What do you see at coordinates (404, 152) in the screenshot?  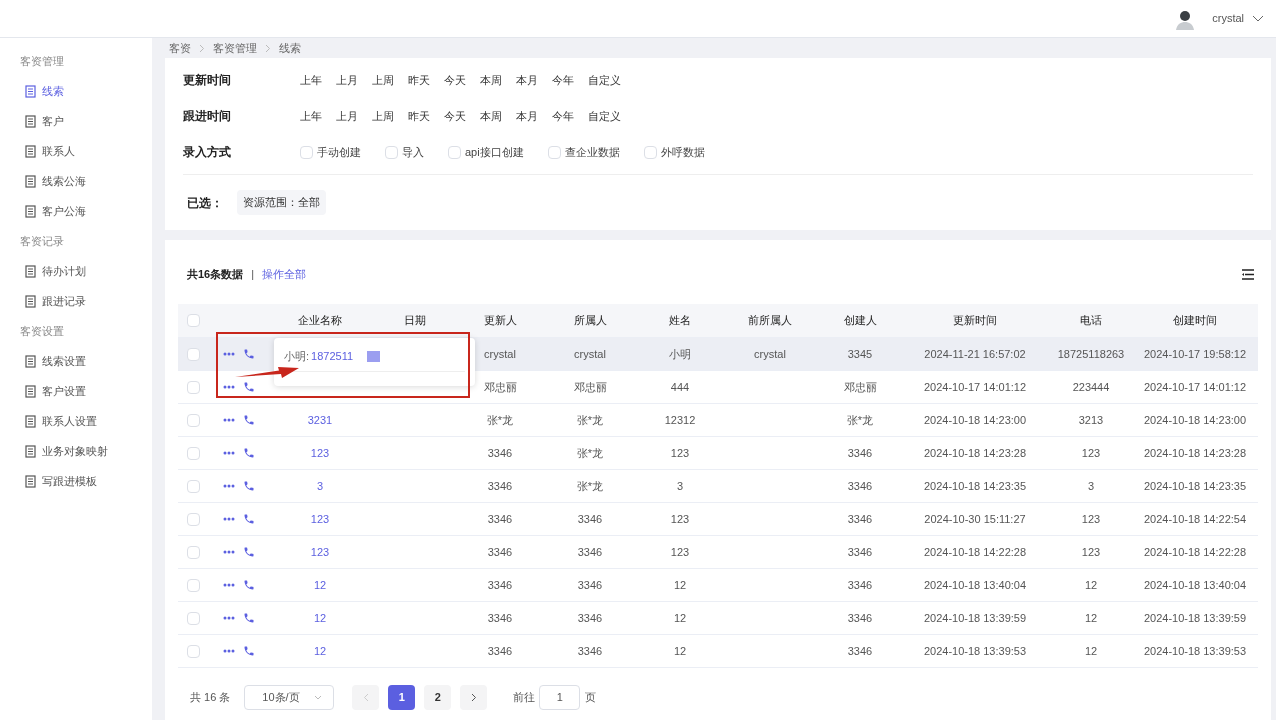 I see `filter-checkbox-option: 导入` at bounding box center [404, 152].